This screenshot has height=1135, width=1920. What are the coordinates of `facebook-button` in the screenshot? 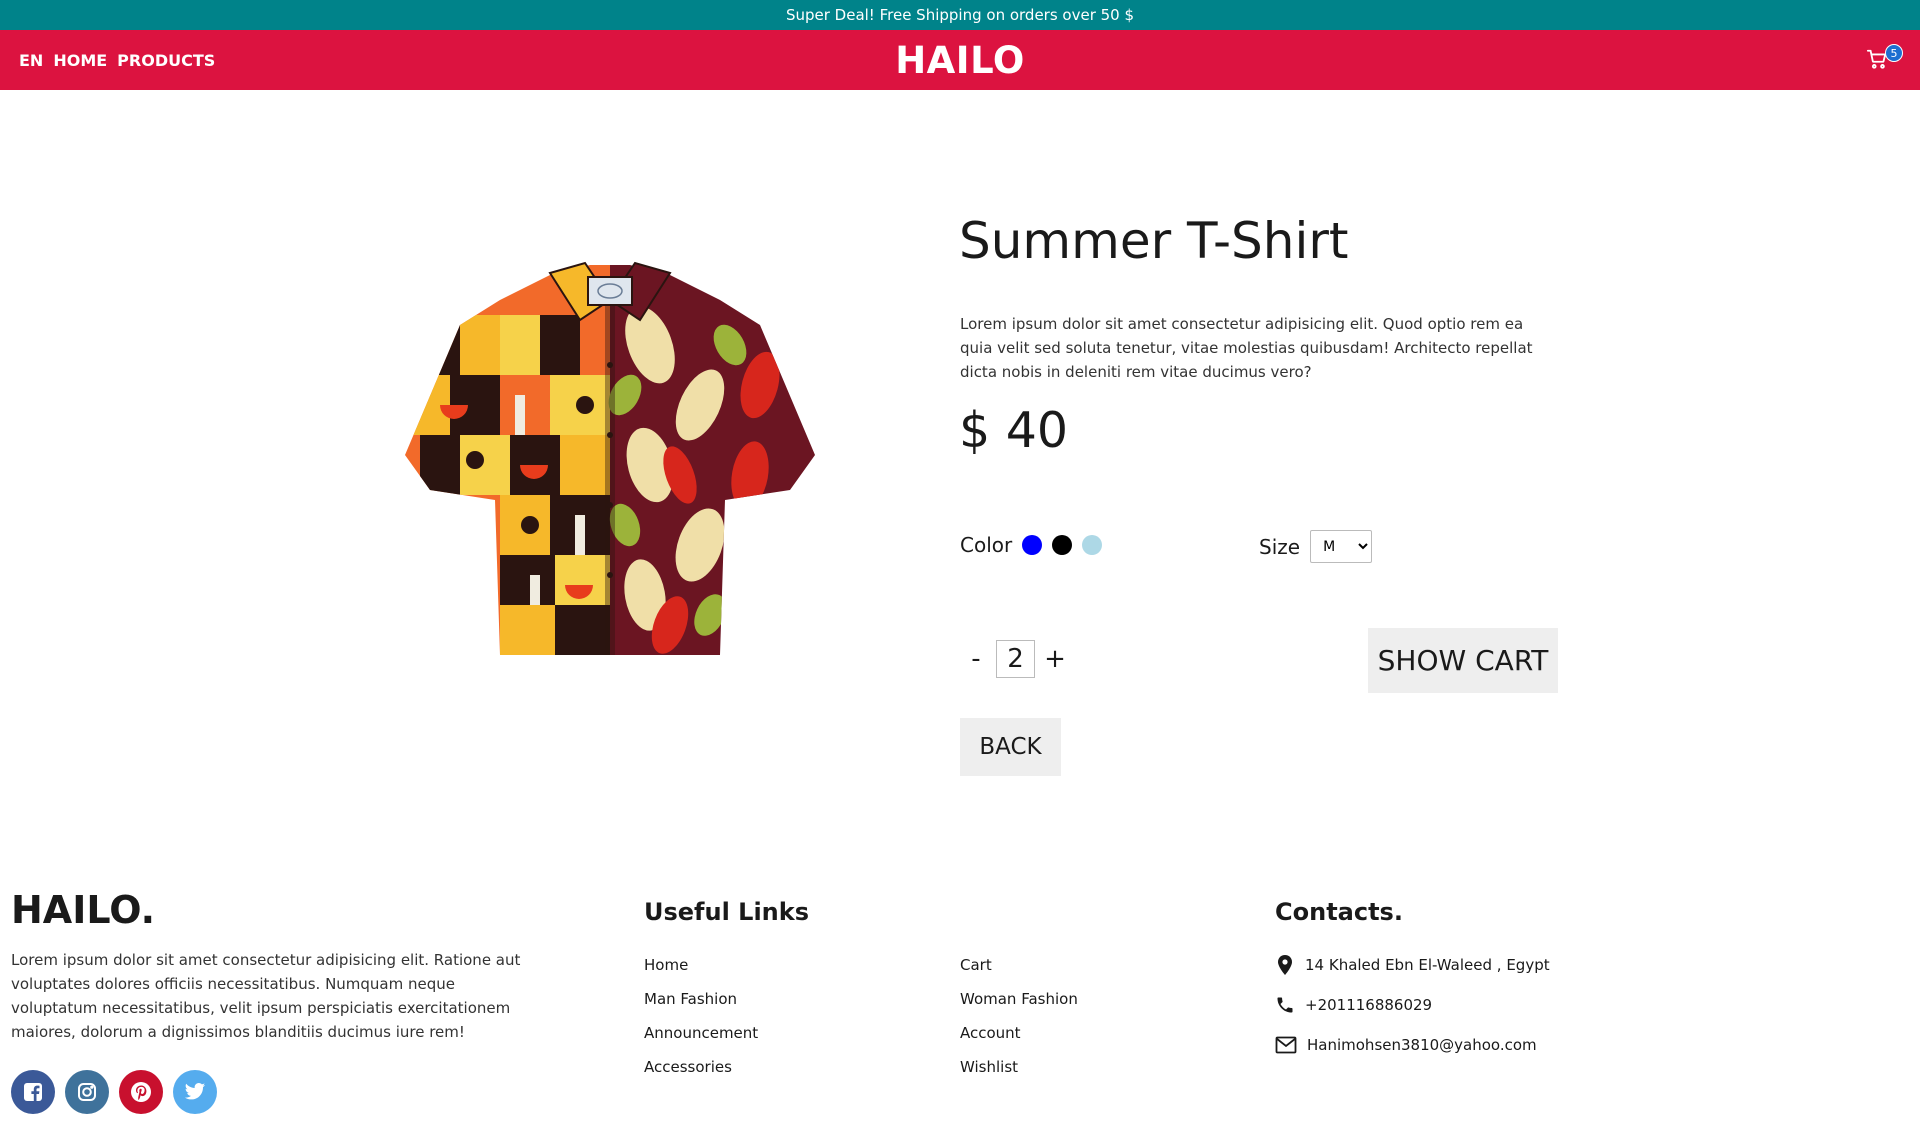 It's located at (33, 1092).